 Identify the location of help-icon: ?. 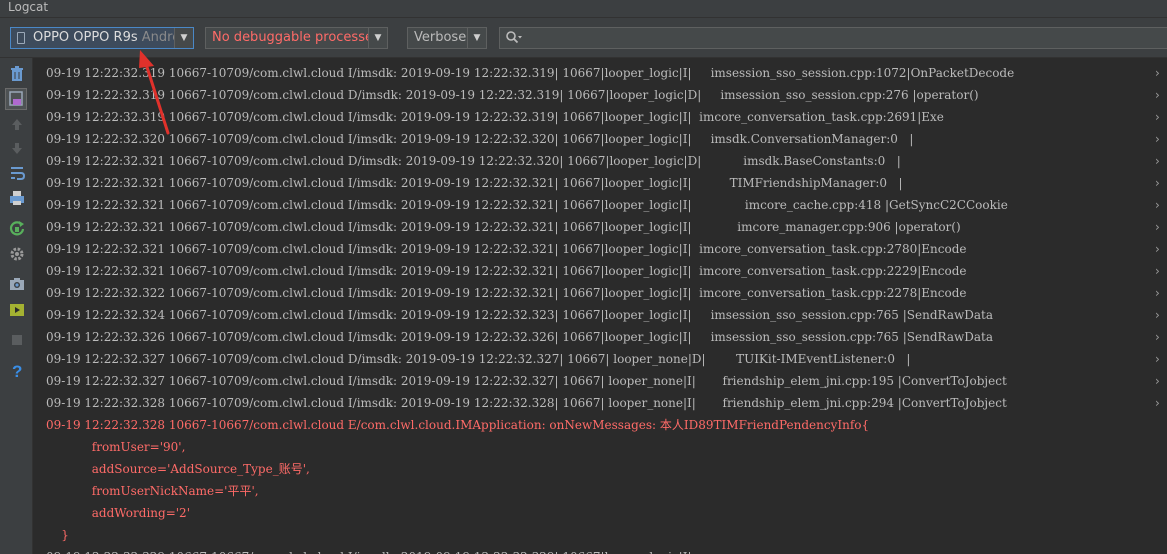
(17, 371).